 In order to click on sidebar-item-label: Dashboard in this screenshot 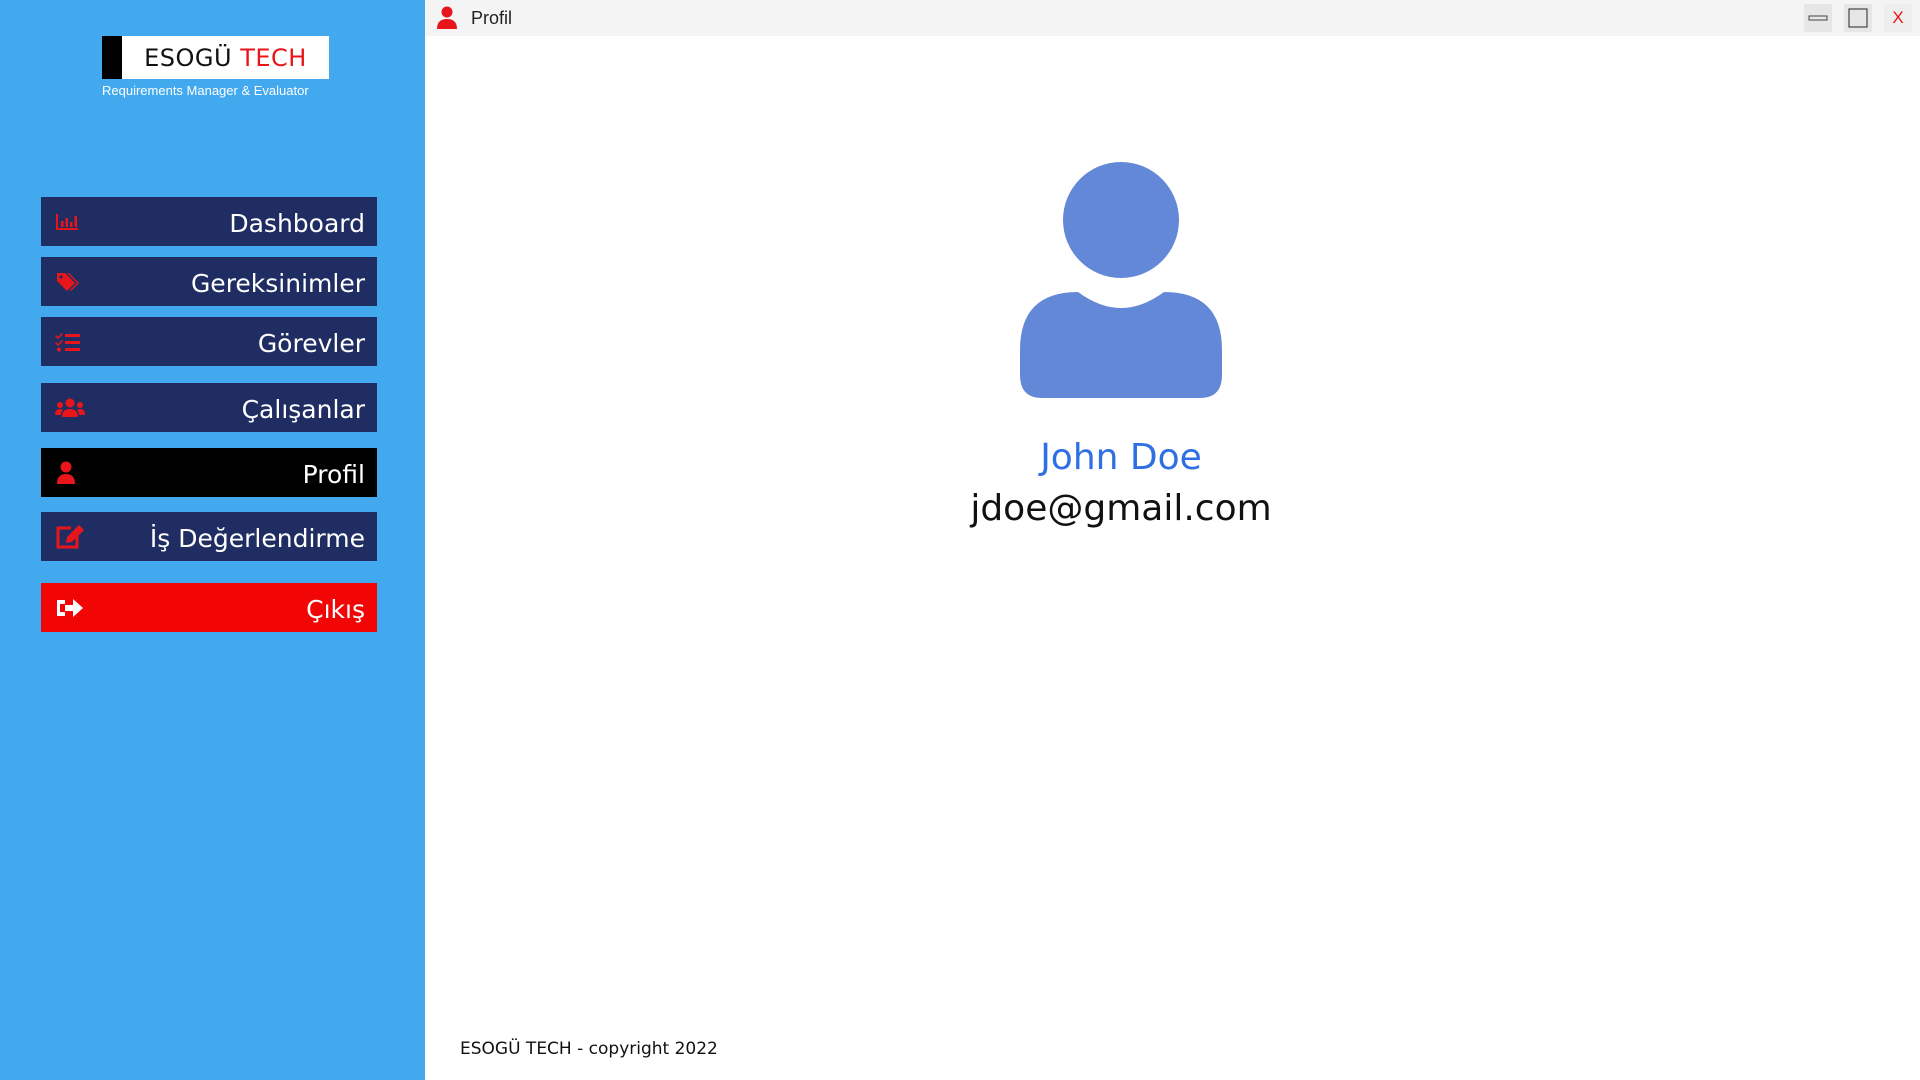, I will do `click(297, 223)`.